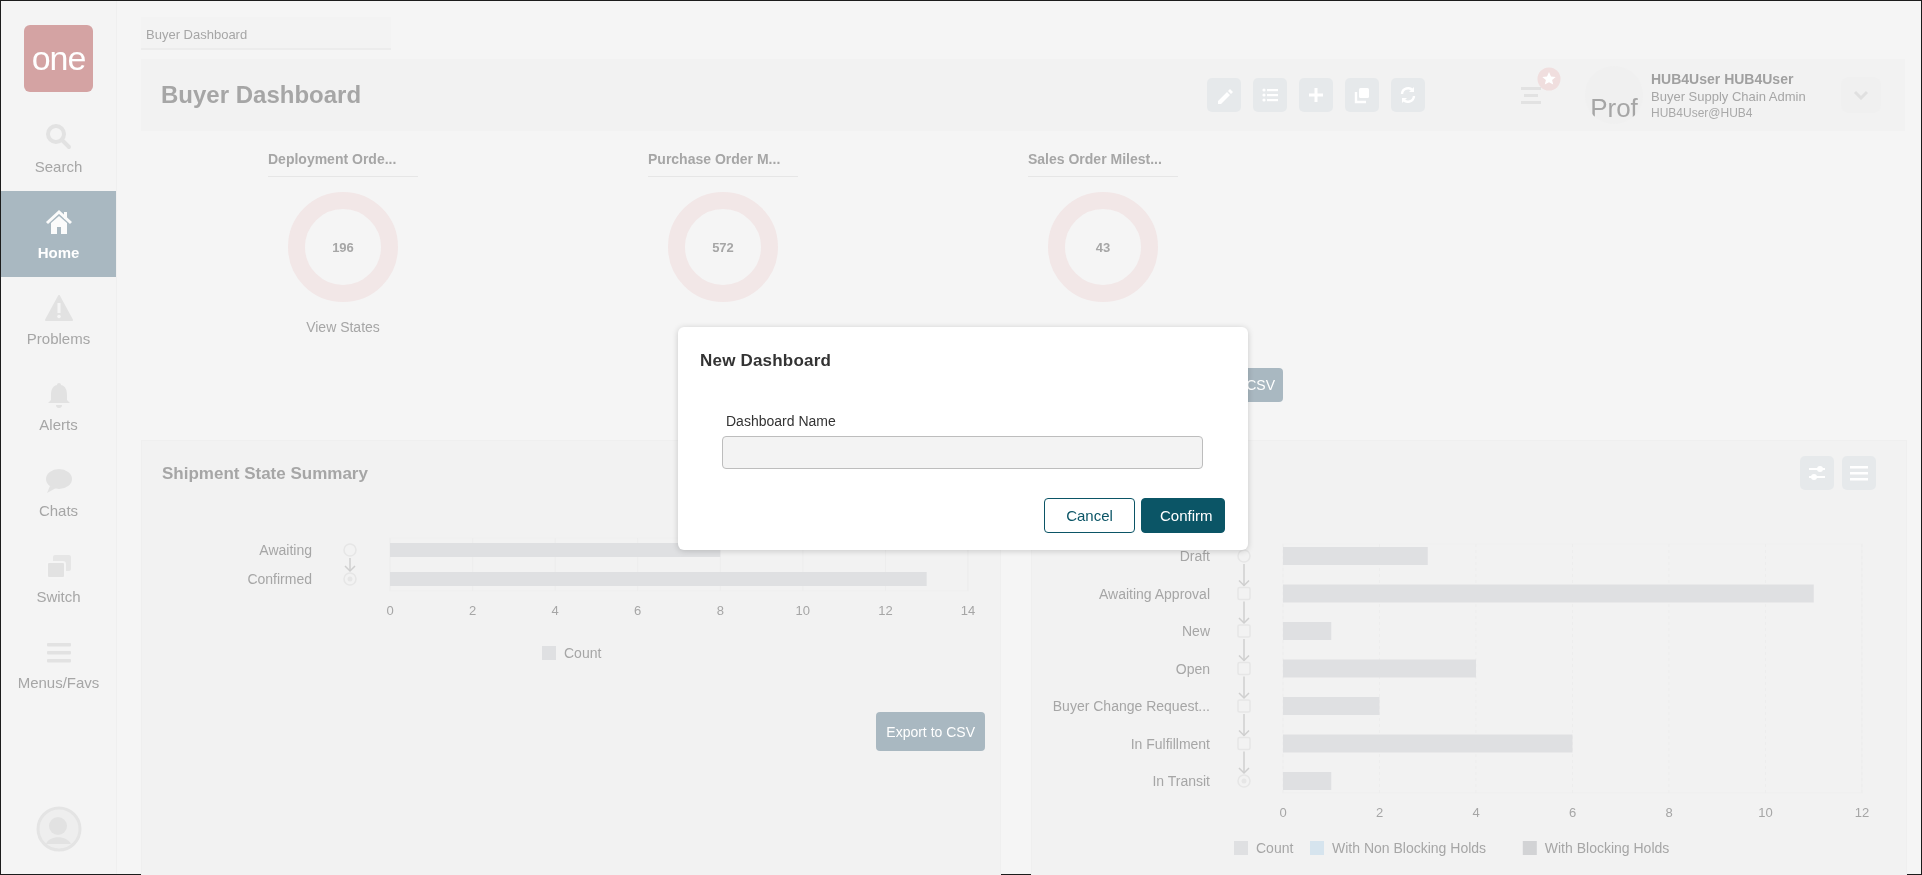 This screenshot has height=875, width=1922. Describe the element at coordinates (1154, 593) in the screenshot. I see `category-label: Awaiting Approval` at that location.